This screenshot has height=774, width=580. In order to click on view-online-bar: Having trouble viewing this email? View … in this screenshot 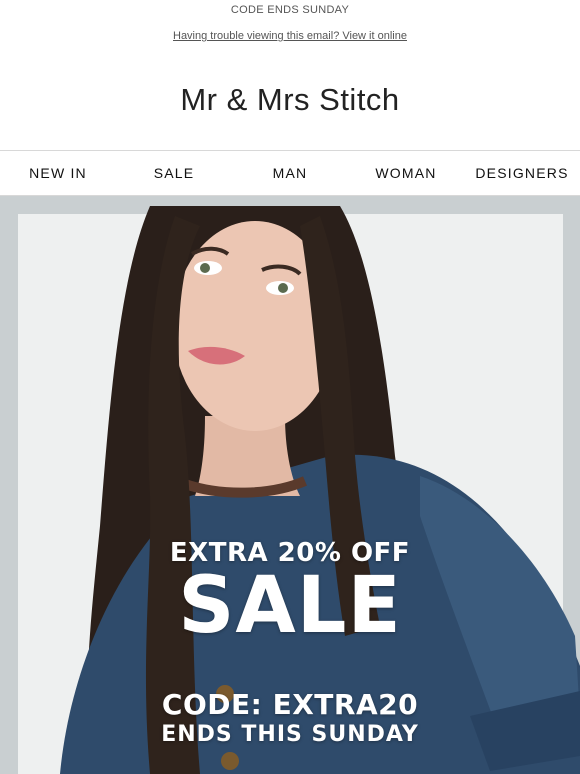, I will do `click(290, 36)`.